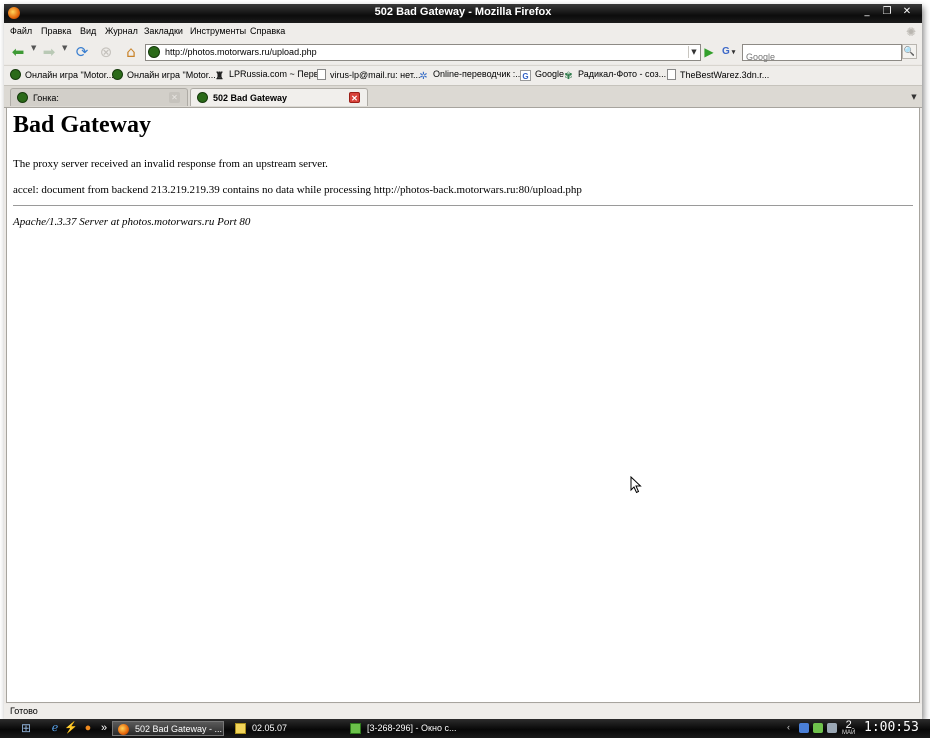  What do you see at coordinates (732, 52) in the screenshot?
I see `search-engine-selector: G ▾` at bounding box center [732, 52].